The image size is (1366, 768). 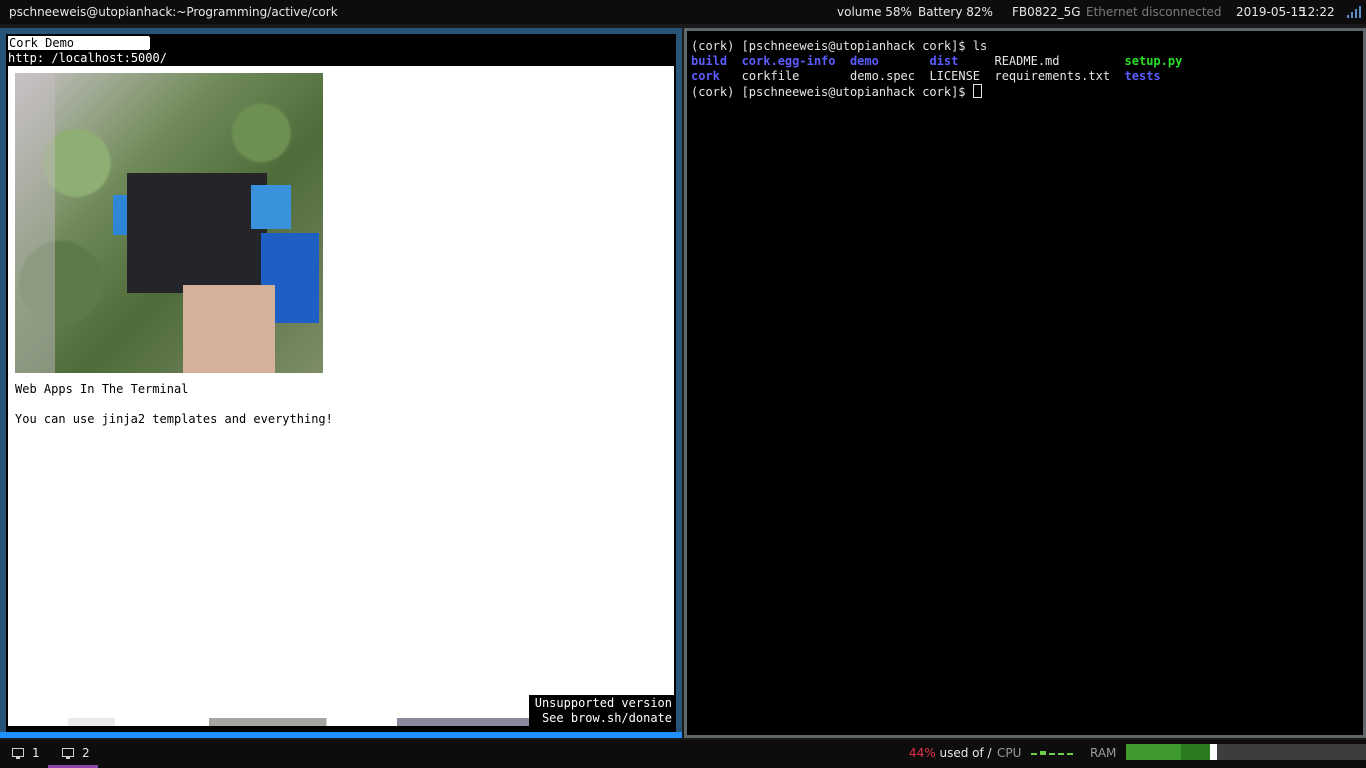 I want to click on date: 2019-05-15, so click(x=1271, y=12).